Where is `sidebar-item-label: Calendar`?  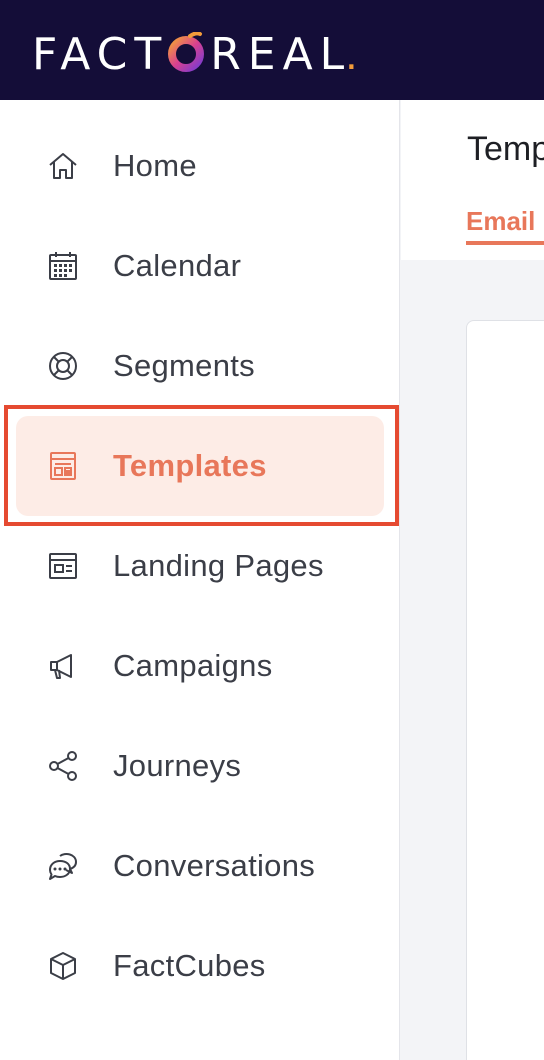 sidebar-item-label: Calendar is located at coordinates (177, 265).